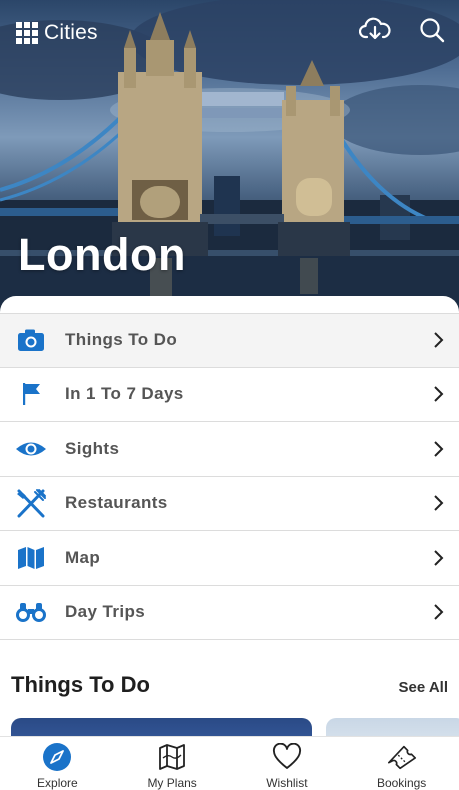  I want to click on city-title: London, so click(102, 254).